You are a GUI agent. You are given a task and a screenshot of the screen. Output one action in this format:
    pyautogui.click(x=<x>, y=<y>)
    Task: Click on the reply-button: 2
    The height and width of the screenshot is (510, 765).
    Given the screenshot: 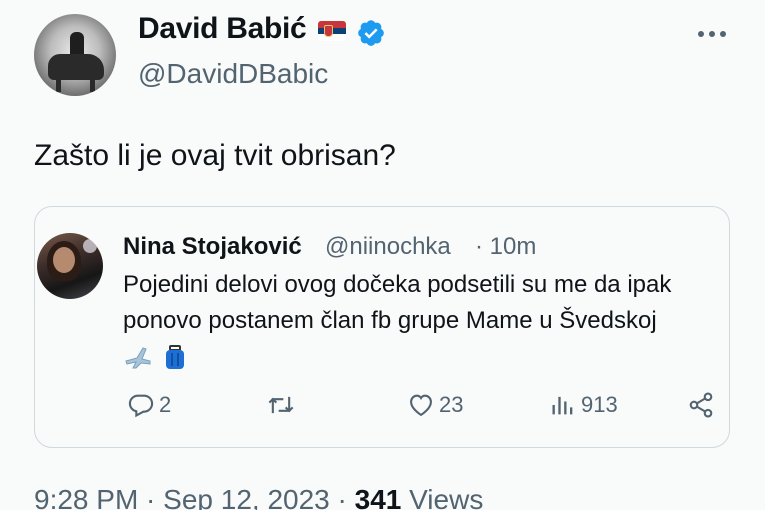 What is the action you would take?
    pyautogui.click(x=149, y=405)
    